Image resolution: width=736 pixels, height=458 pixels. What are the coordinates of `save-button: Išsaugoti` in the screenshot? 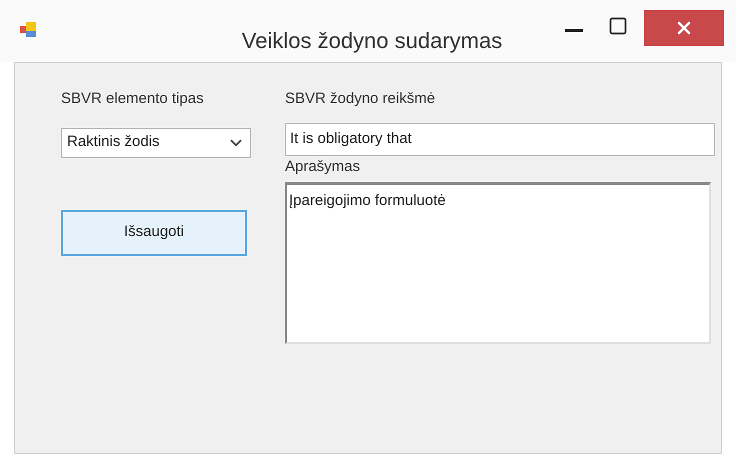 It's located at (154, 233).